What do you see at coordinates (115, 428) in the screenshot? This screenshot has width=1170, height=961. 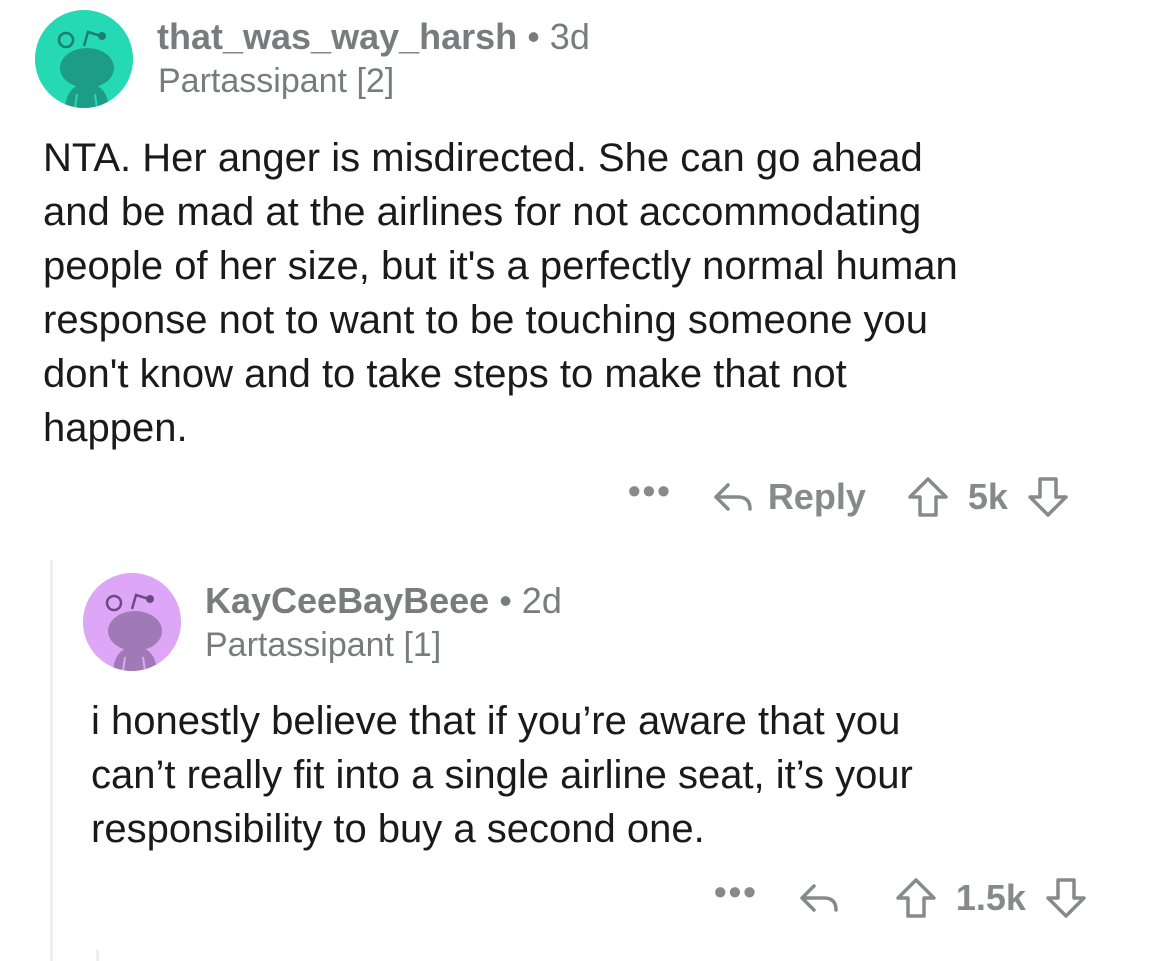 I see `comment-body-line: happen.` at bounding box center [115, 428].